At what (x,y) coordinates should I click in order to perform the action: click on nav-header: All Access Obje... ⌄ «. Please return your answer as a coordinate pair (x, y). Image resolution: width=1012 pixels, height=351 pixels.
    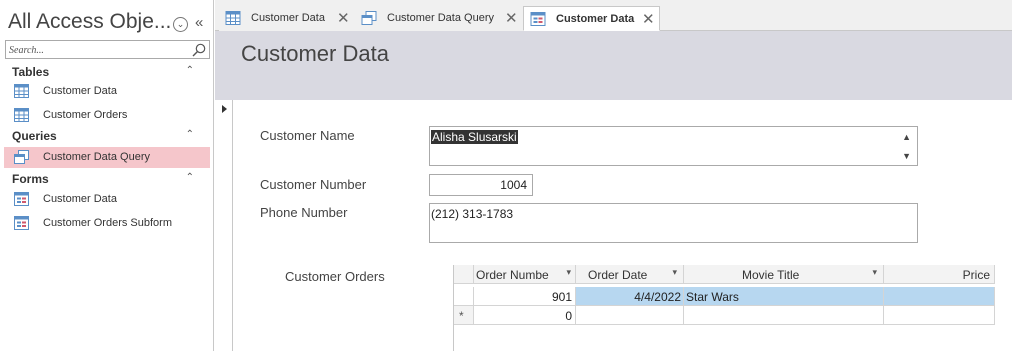
    Looking at the image, I should click on (107, 21).